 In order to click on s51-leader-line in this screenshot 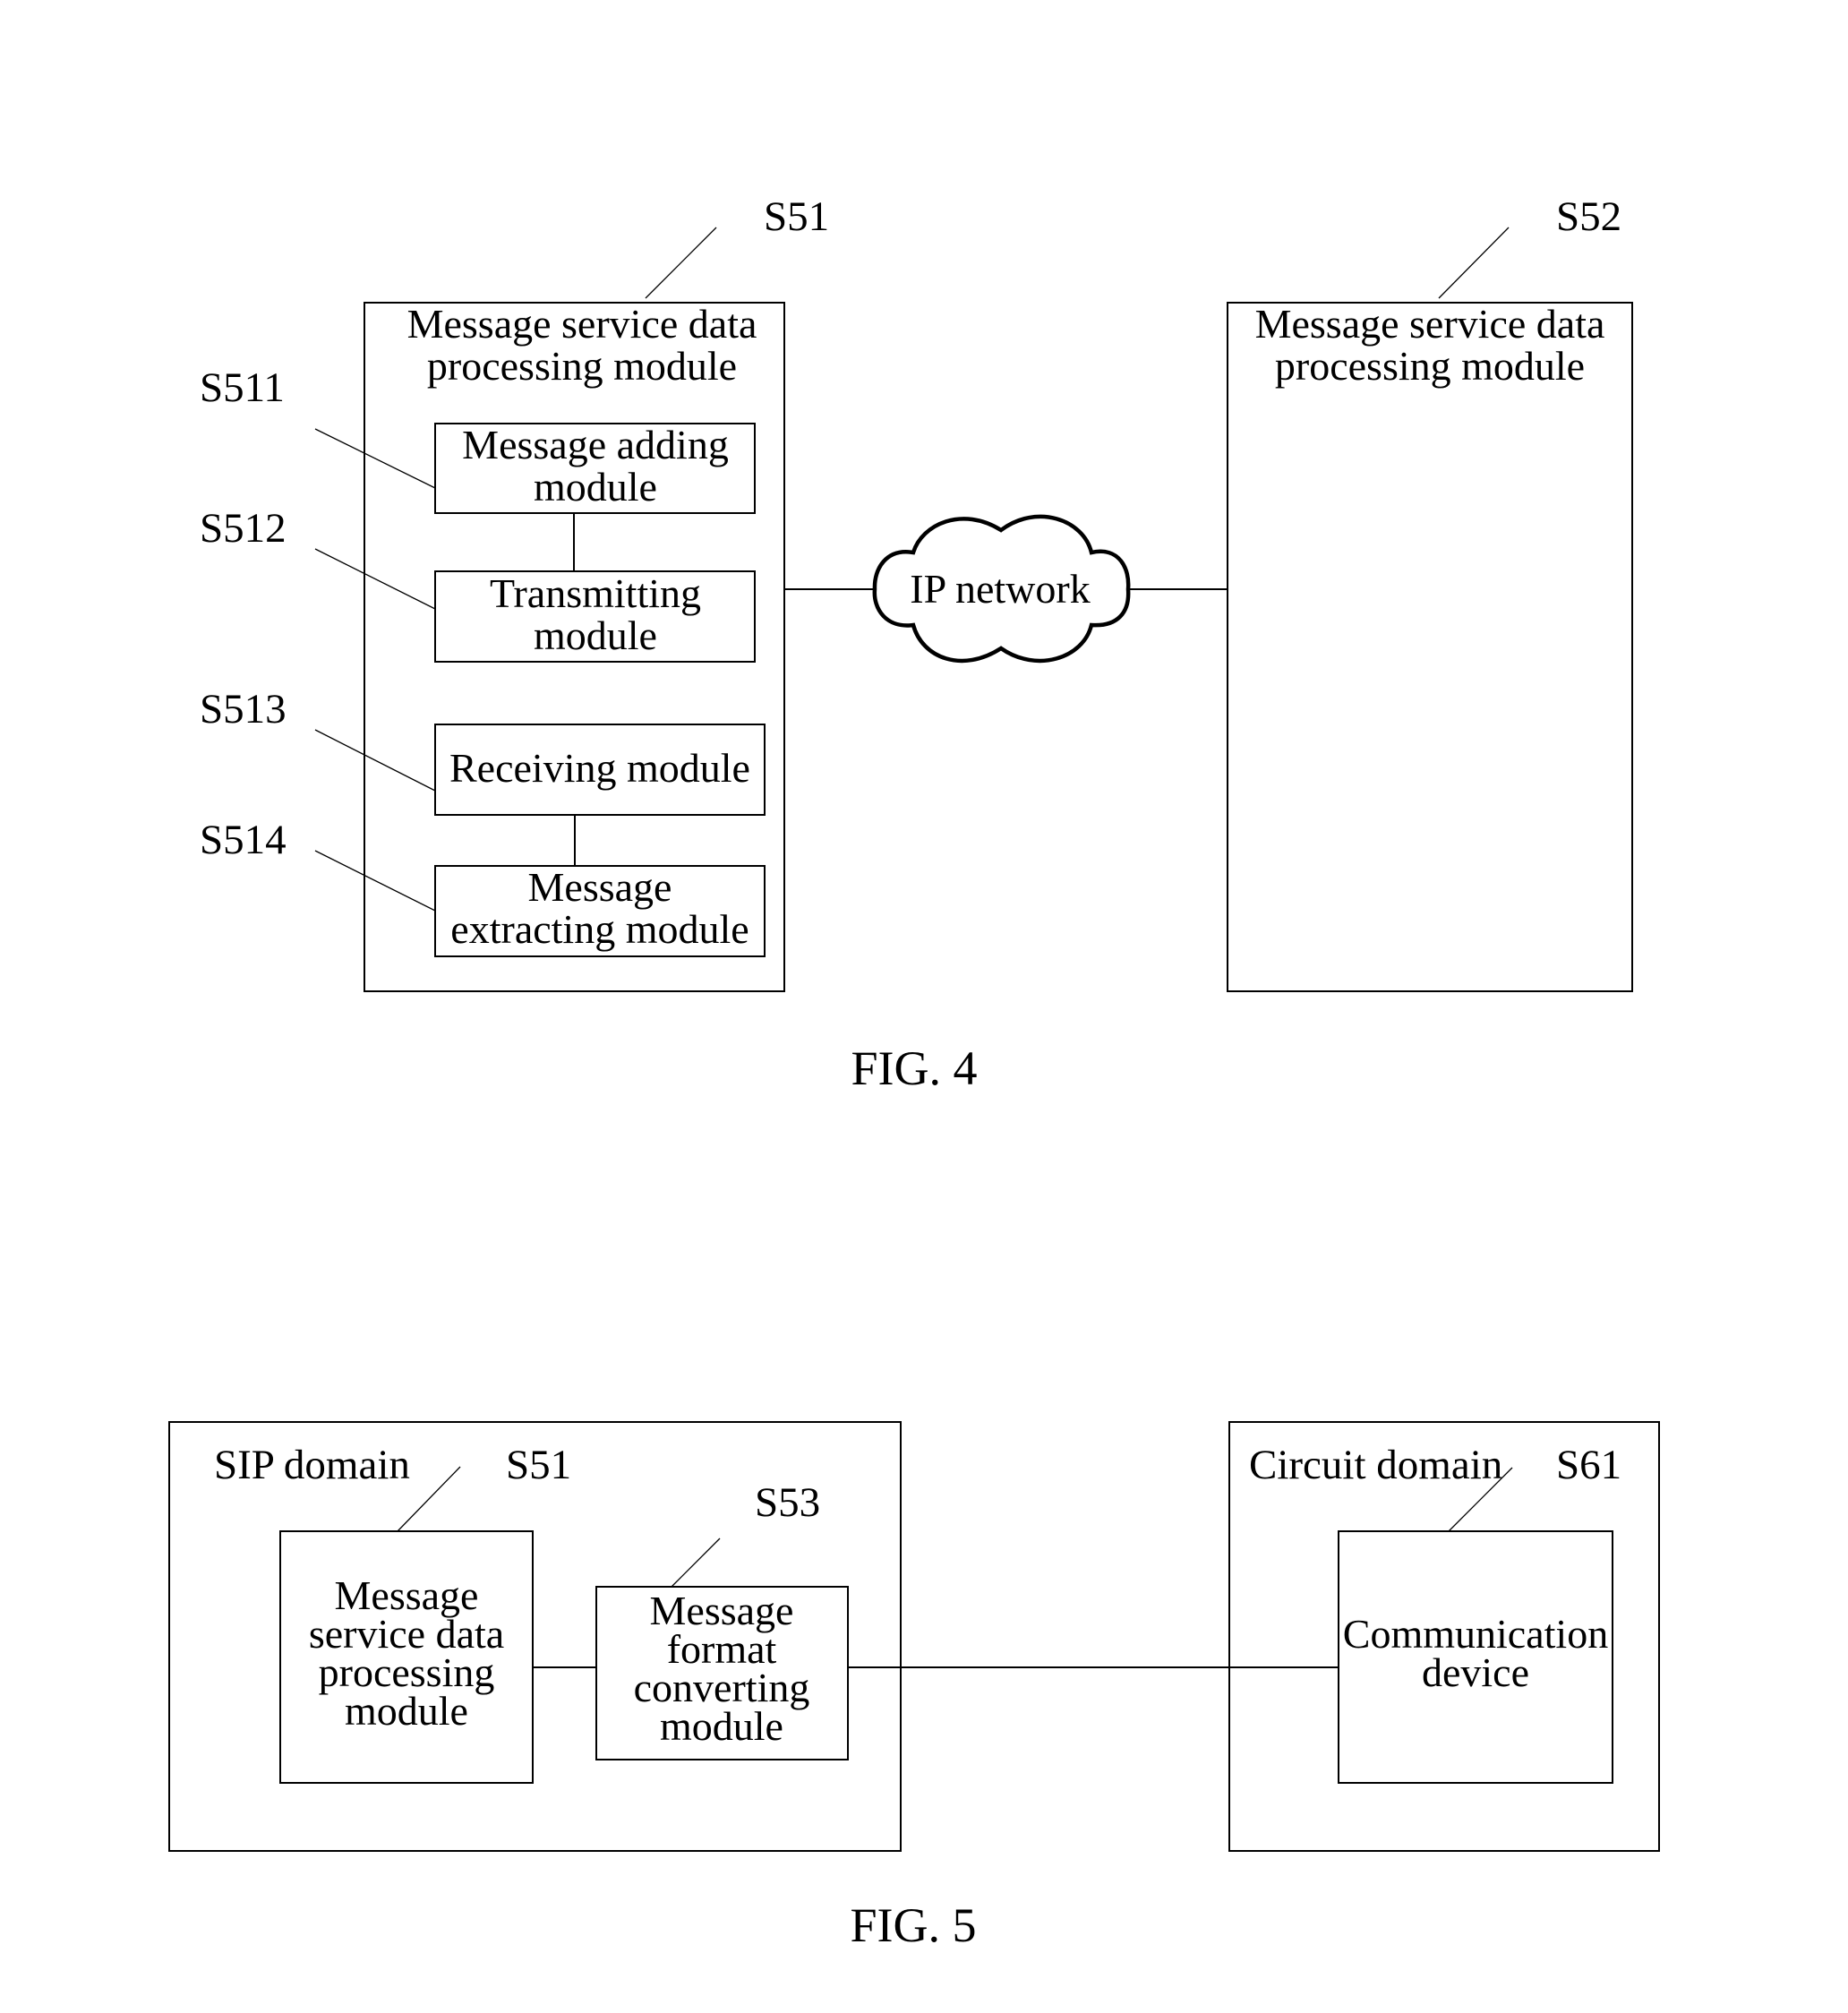, I will do `click(681, 263)`.